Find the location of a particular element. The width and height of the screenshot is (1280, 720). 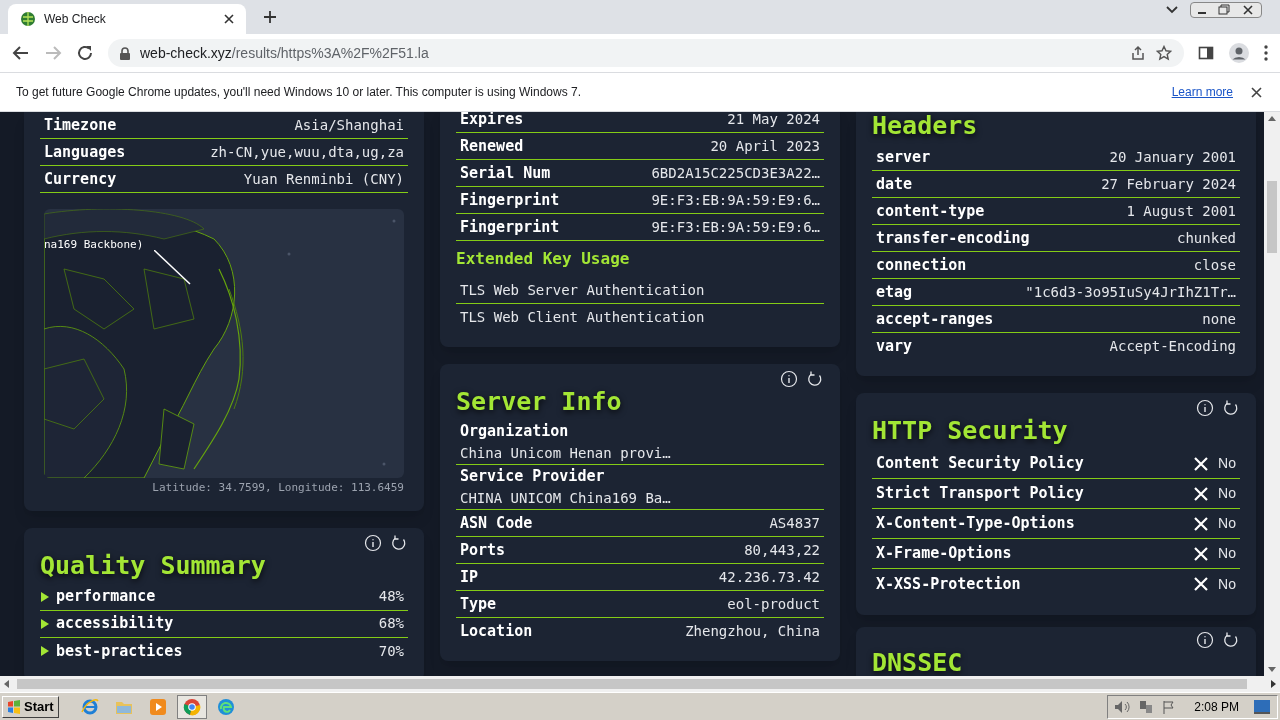

start-button: Start is located at coordinates (30, 706).